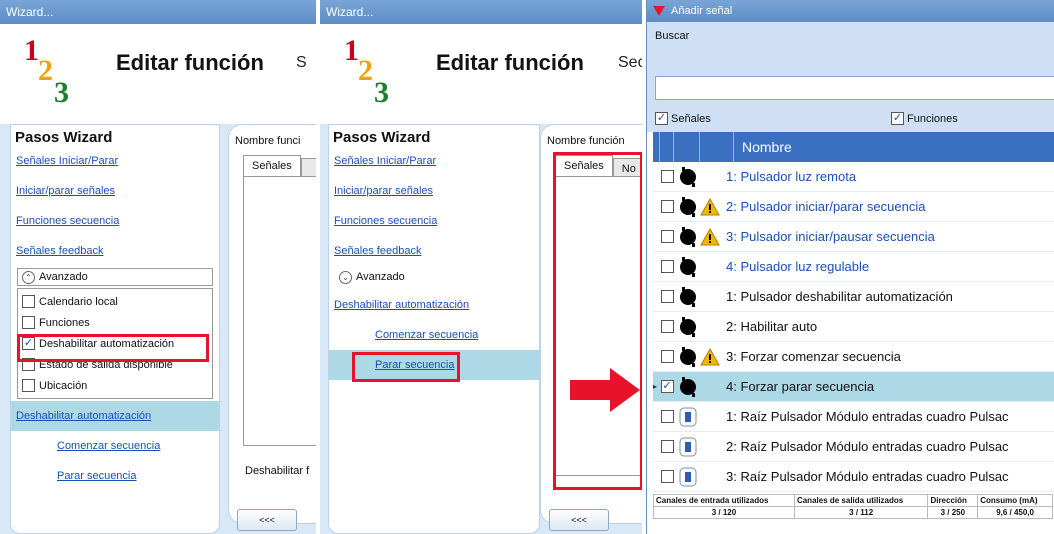 The image size is (1054, 534). Describe the element at coordinates (115, 277) in the screenshot. I see `advanced-toggle: ⌃ Avanzado` at that location.